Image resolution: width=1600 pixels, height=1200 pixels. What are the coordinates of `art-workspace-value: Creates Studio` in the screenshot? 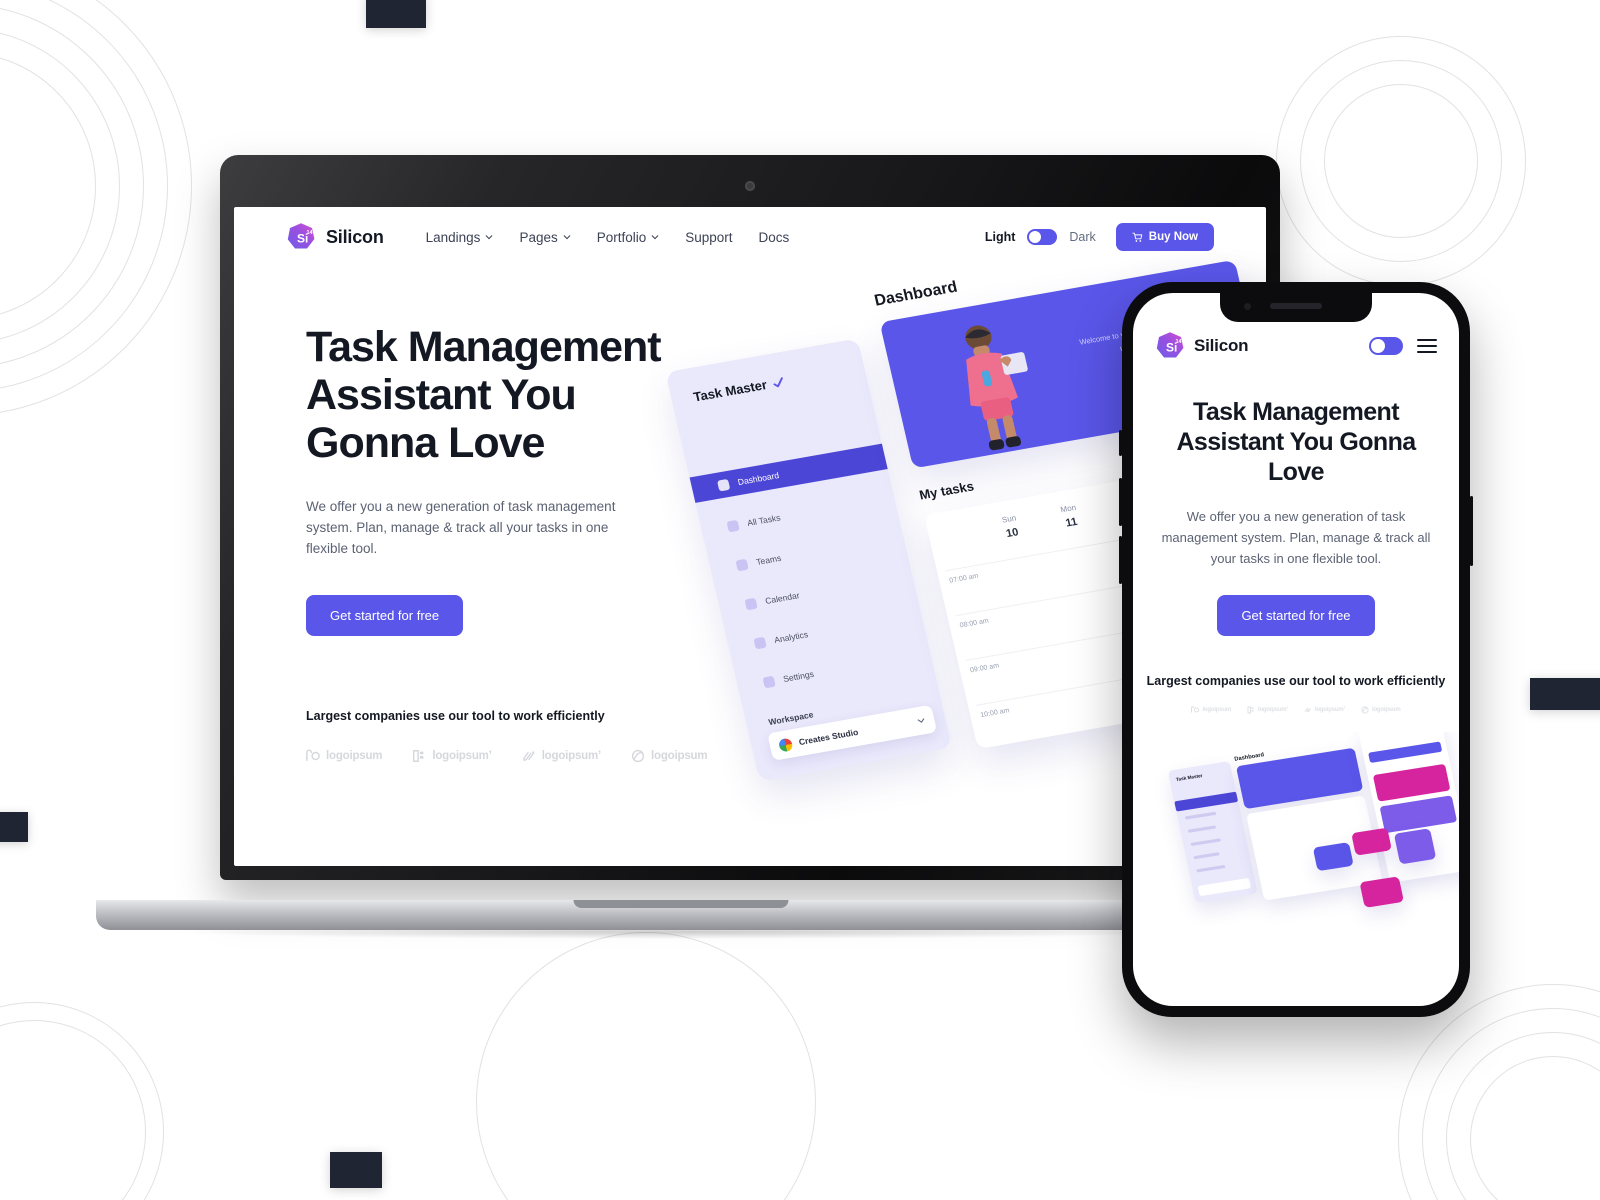 It's located at (828, 737).